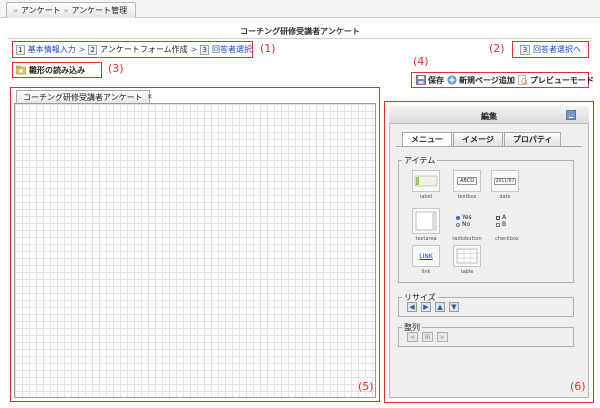 This screenshot has height=408, width=600. I want to click on textarea-icon, so click(426, 221).